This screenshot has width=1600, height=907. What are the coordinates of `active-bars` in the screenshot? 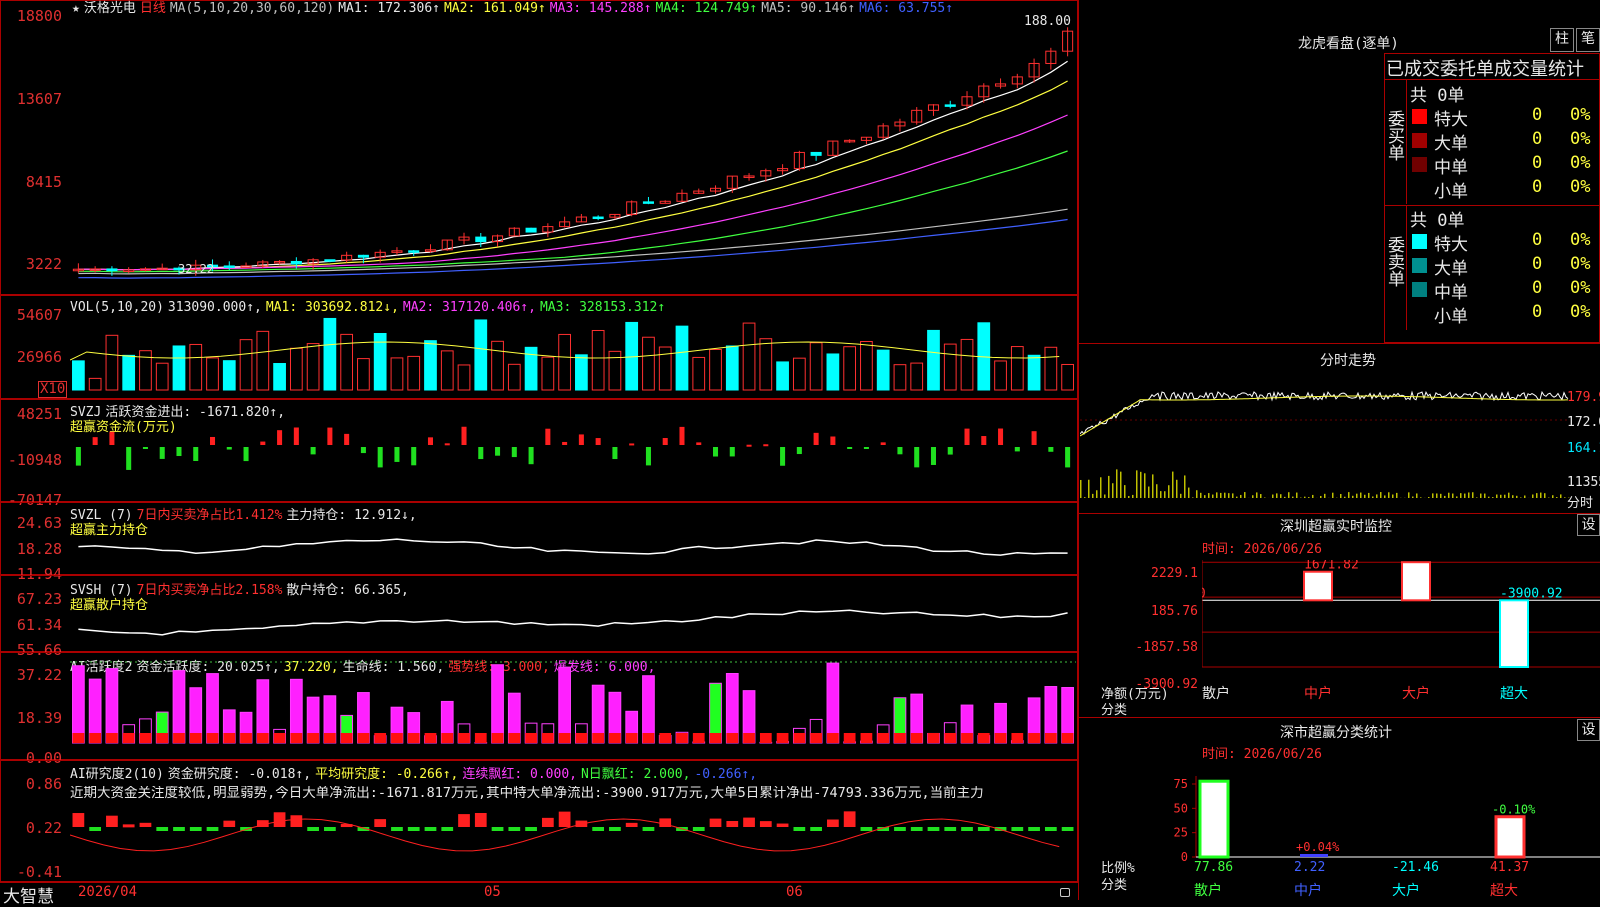 It's located at (573, 706).